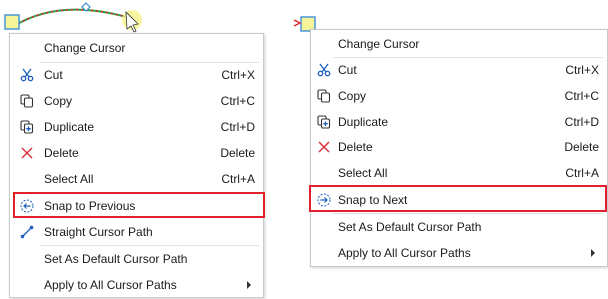 This screenshot has height=299, width=608. I want to click on menu-item-snap-to-next: Snap to Next, so click(459, 200).